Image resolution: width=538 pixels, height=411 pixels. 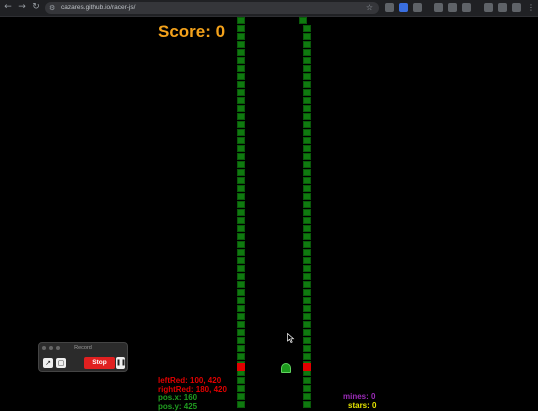 What do you see at coordinates (362, 406) in the screenshot?
I see `stars-counter: stars: 0` at bounding box center [362, 406].